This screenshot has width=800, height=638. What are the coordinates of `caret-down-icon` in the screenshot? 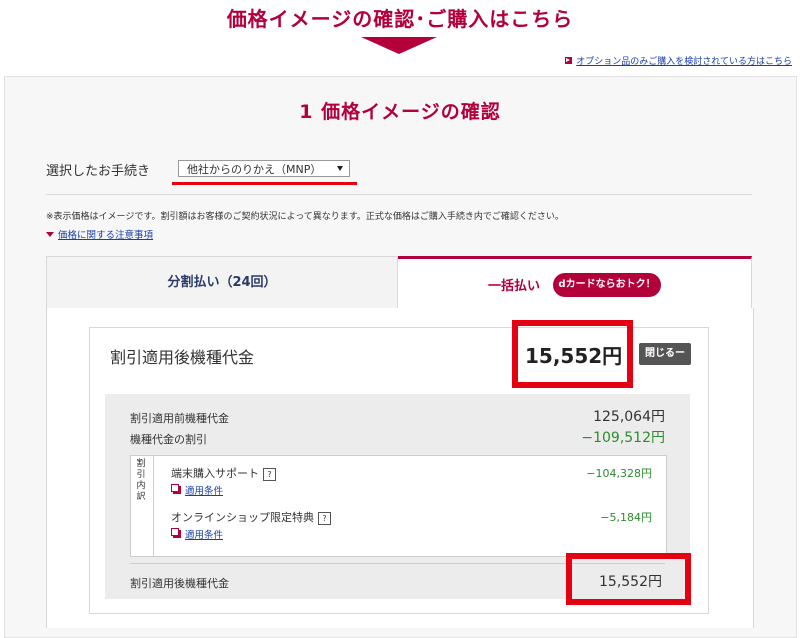 It's located at (340, 168).